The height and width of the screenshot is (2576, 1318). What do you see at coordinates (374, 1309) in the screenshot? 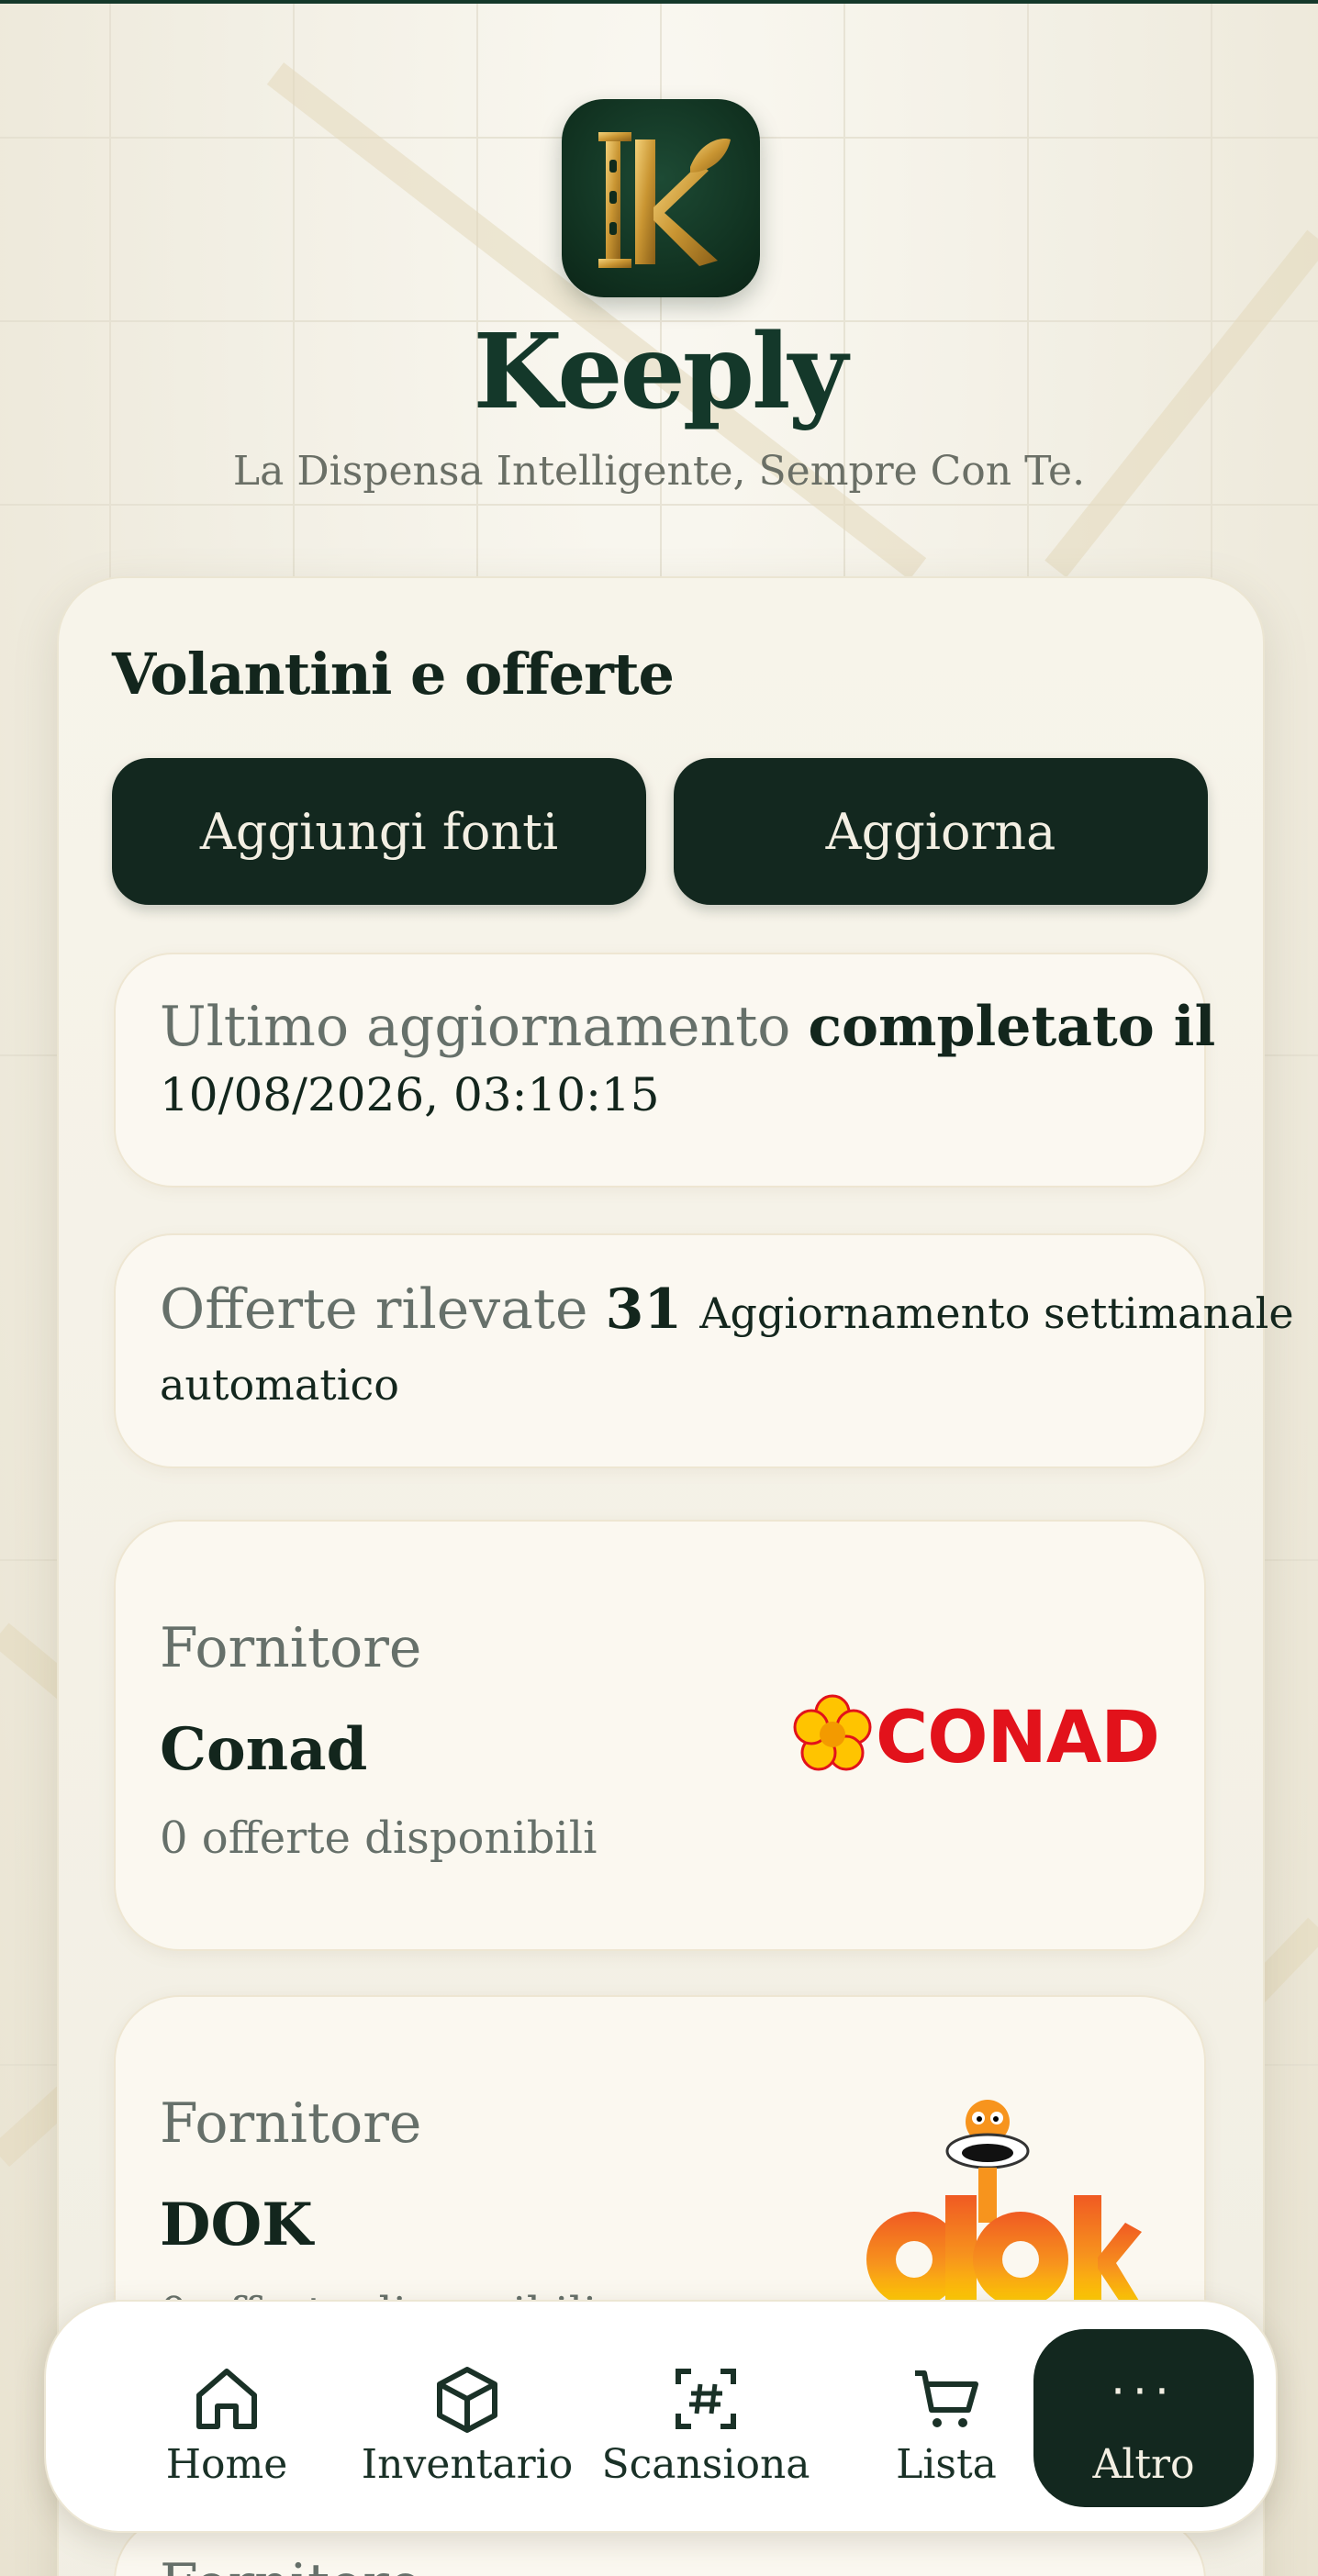
I see `offers-label: Offerte rilevate` at bounding box center [374, 1309].